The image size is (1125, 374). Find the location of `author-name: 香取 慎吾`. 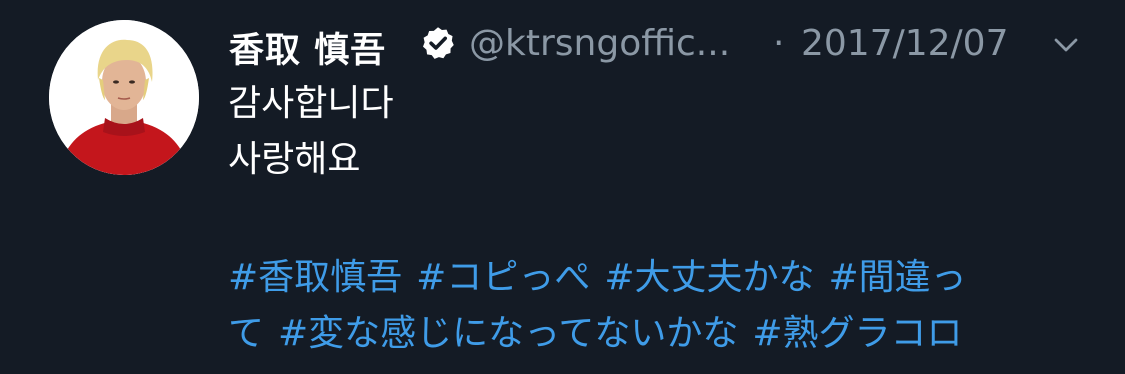

author-name: 香取 慎吾 is located at coordinates (307, 47).